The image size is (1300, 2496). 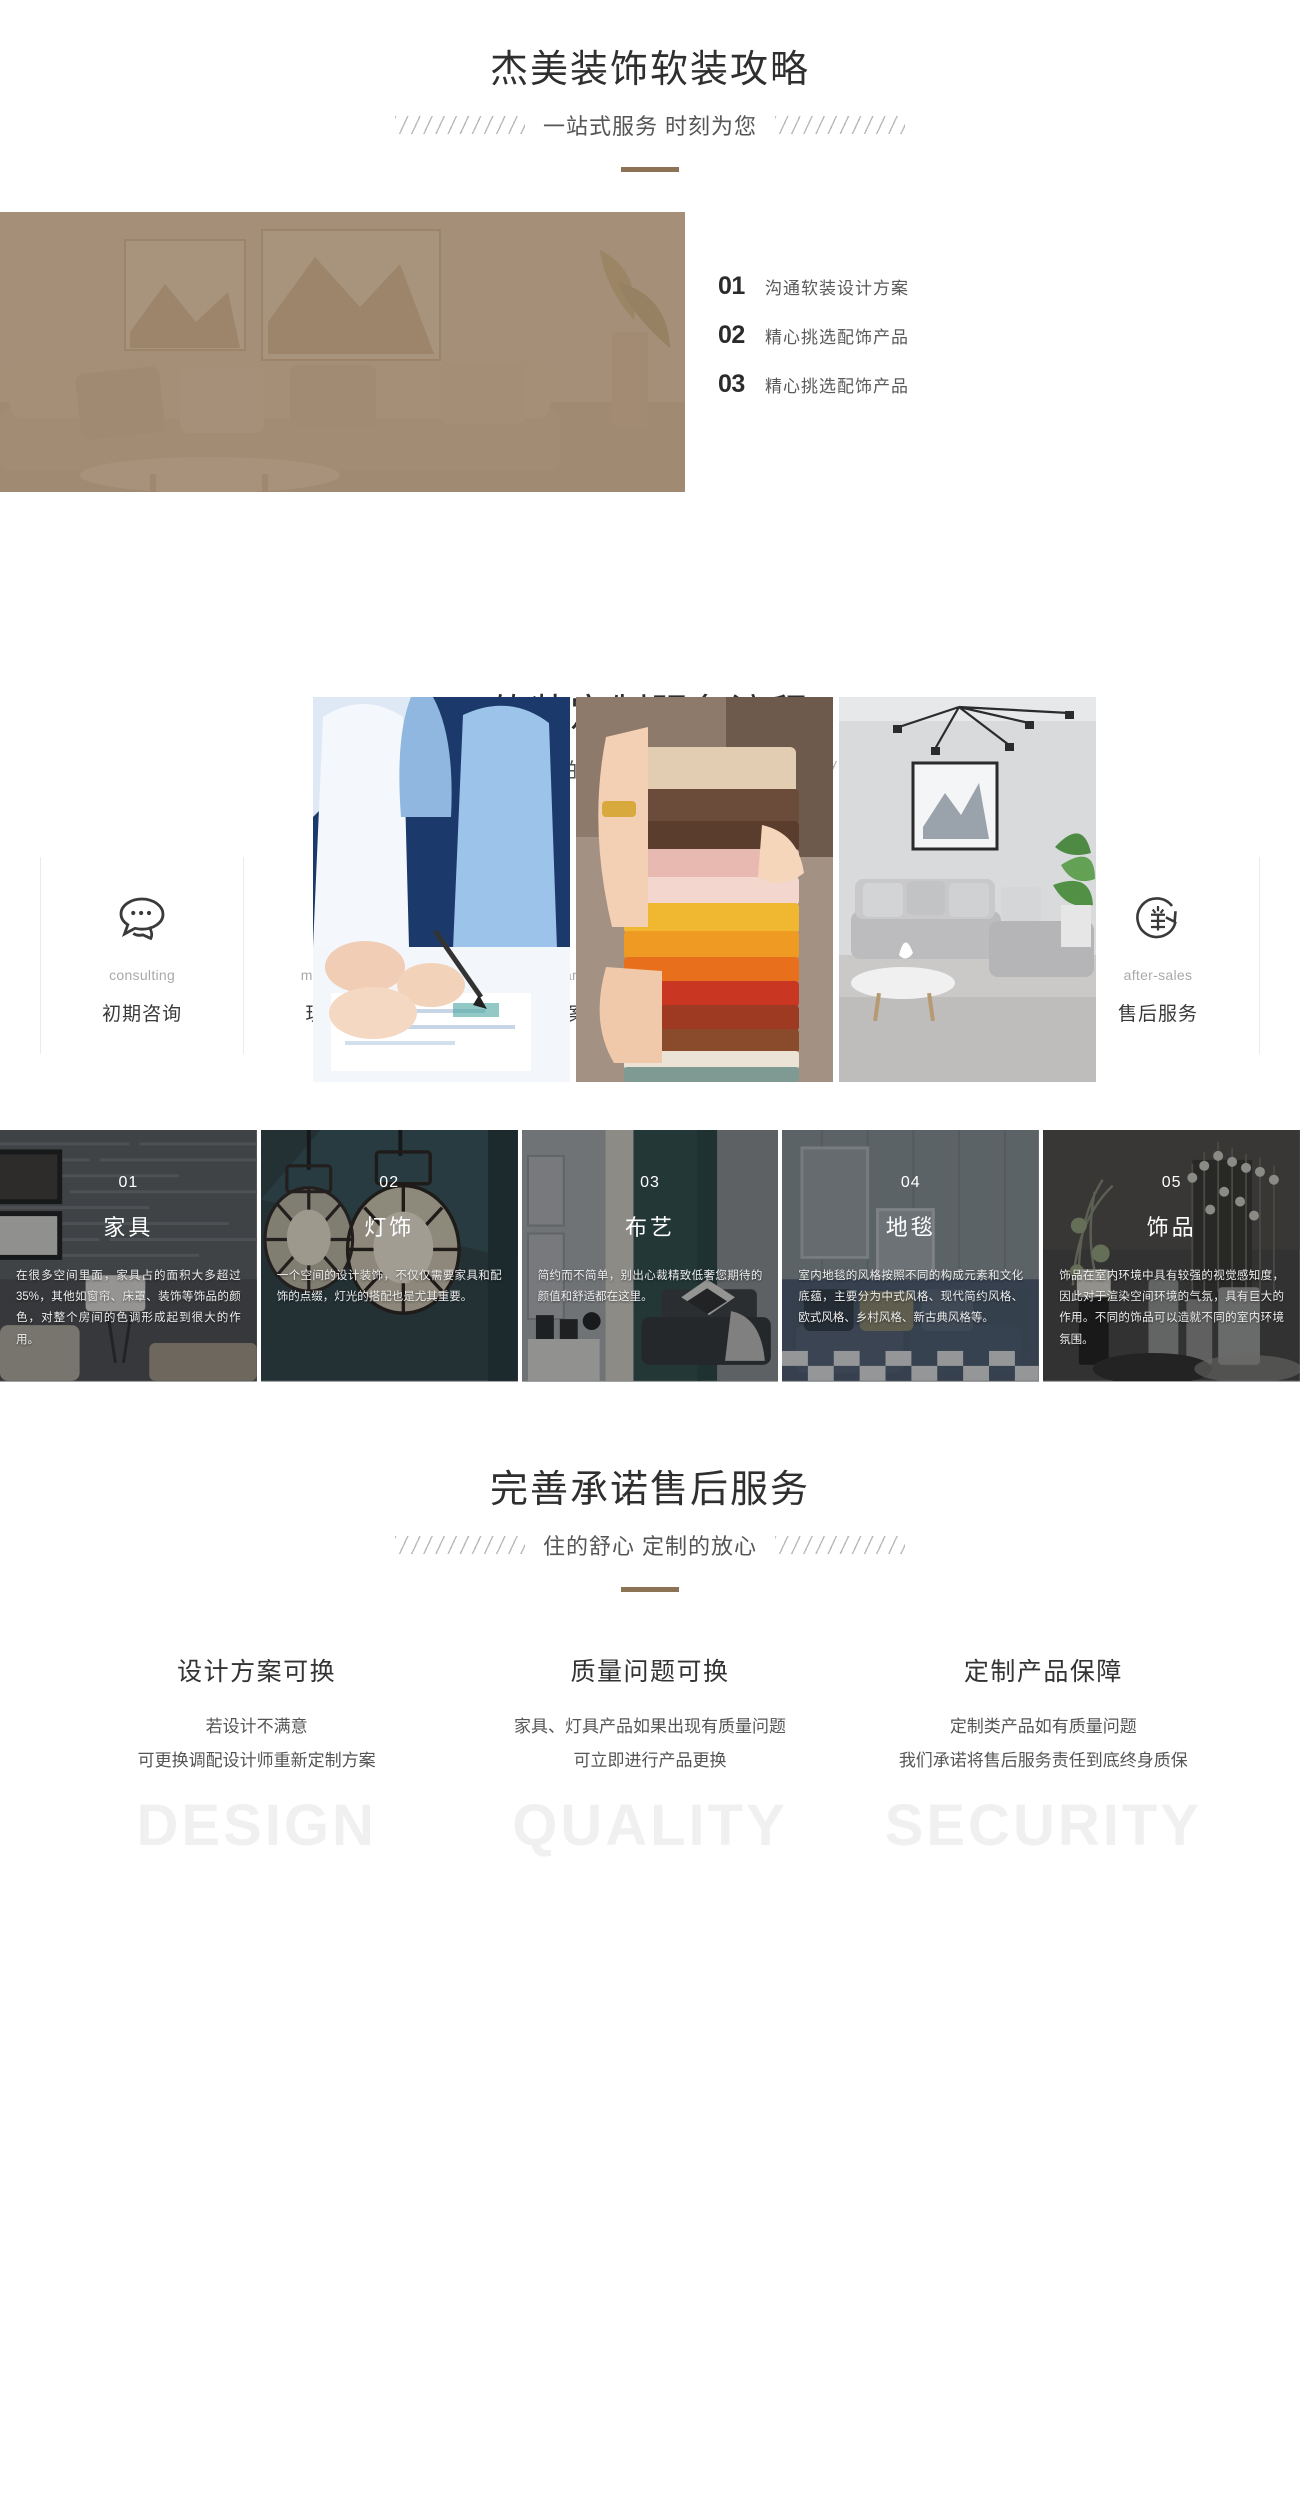 I want to click on card-description: 简约而不简单，别出心裁精致低奢您期待的颜值和舒适都在这里。, so click(x=650, y=1286).